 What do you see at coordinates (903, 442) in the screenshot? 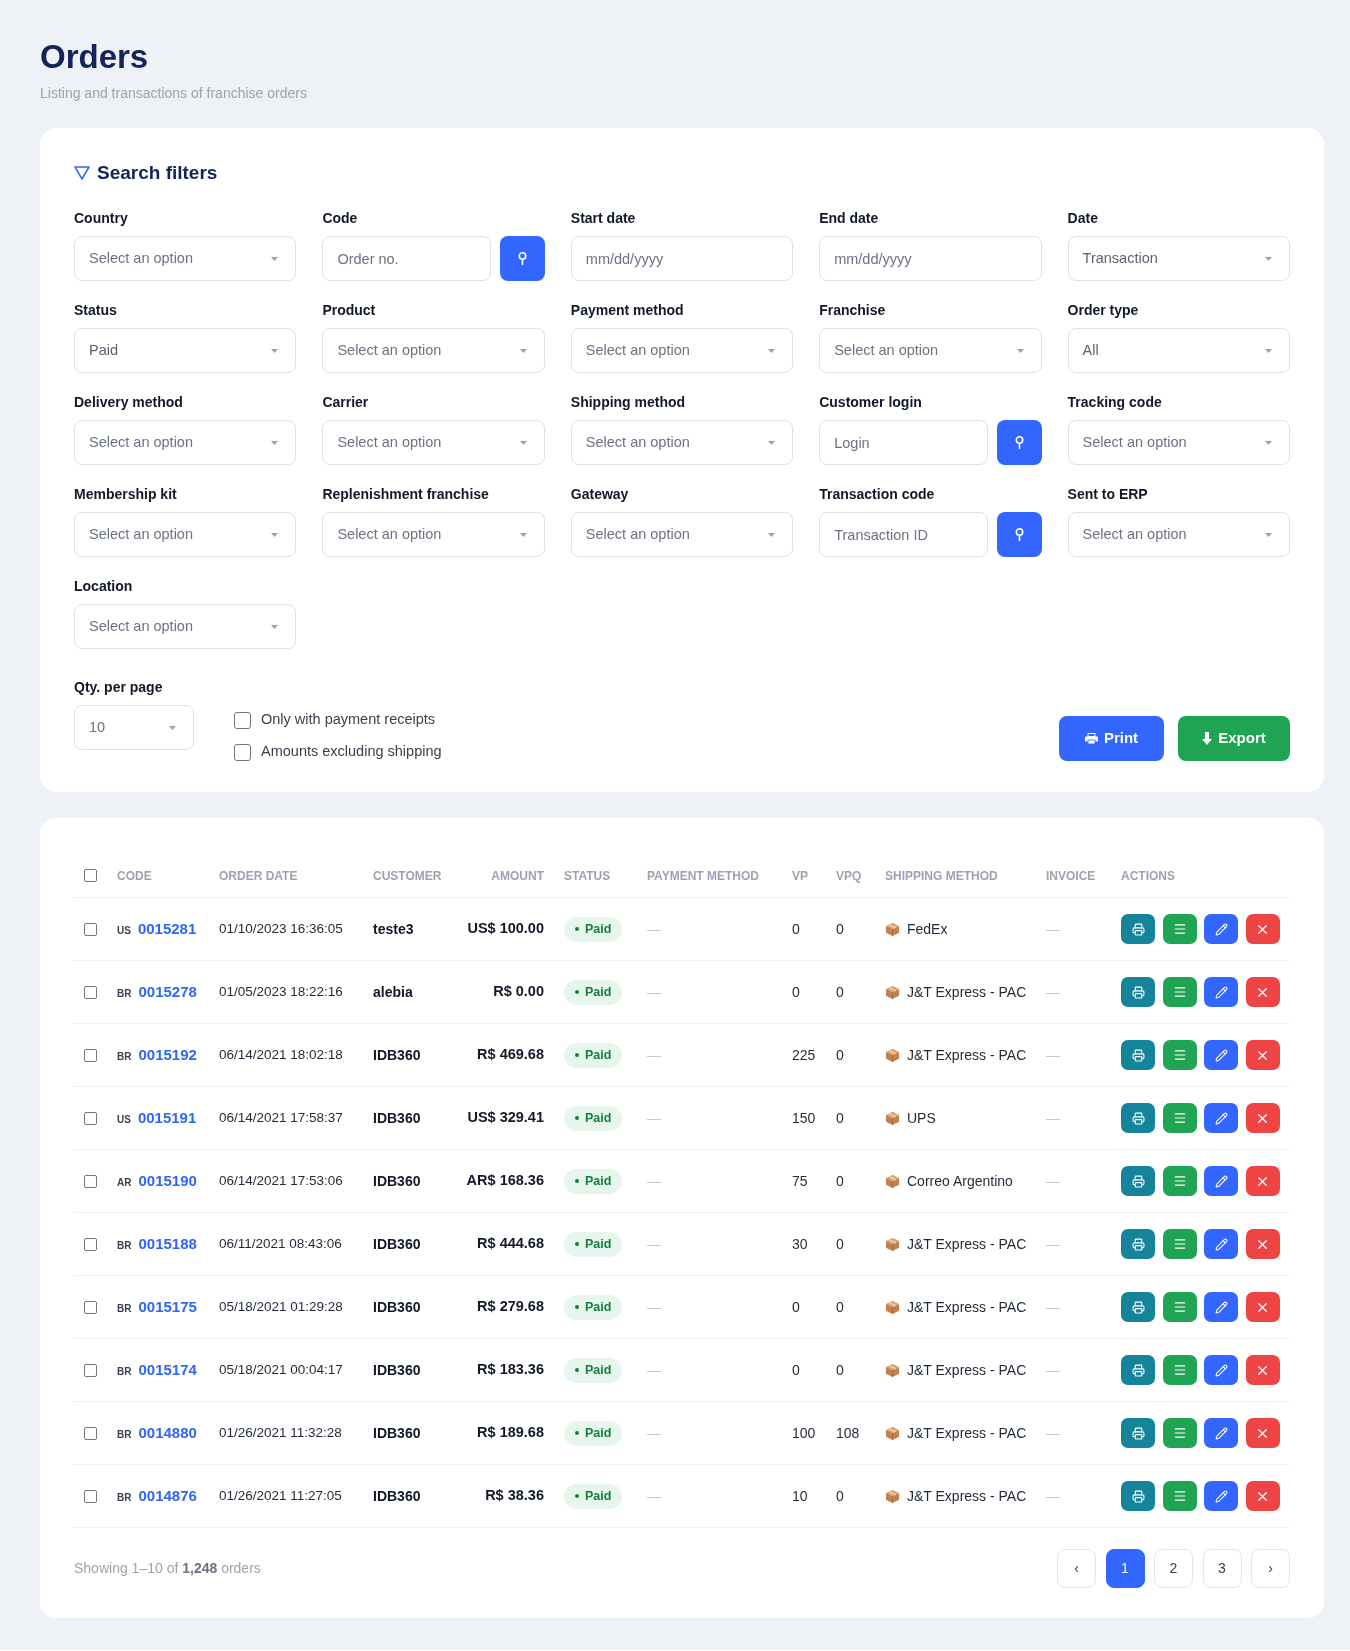
I see `text-field: Login` at bounding box center [903, 442].